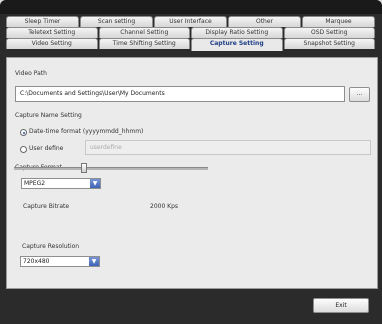  What do you see at coordinates (31, 73) in the screenshot?
I see `video-path-label: Video Path` at bounding box center [31, 73].